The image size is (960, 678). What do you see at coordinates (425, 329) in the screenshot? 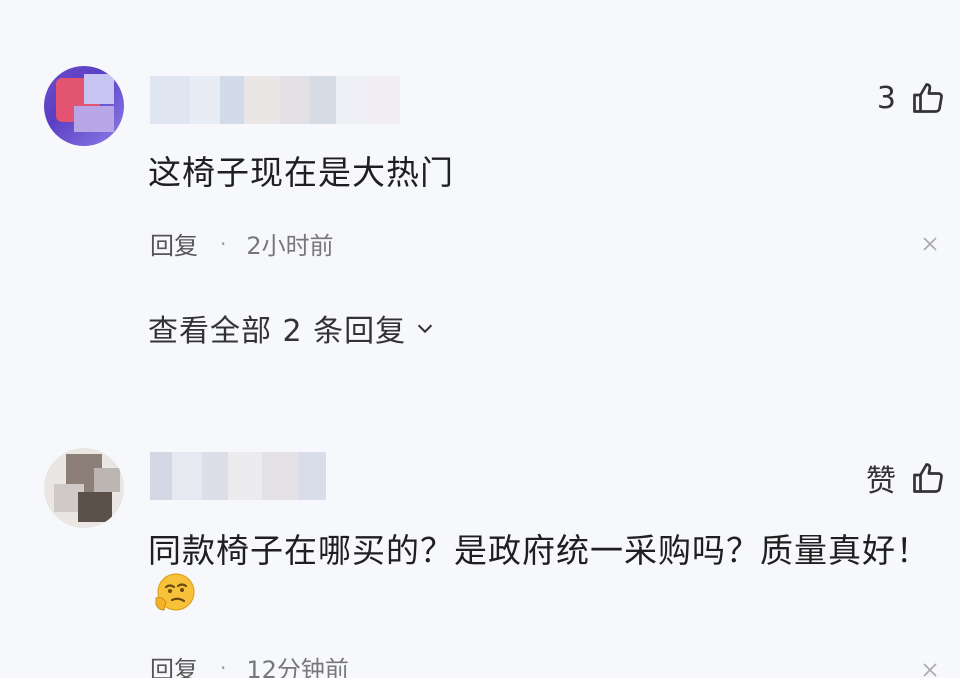
I see `chevron-down-icon` at bounding box center [425, 329].